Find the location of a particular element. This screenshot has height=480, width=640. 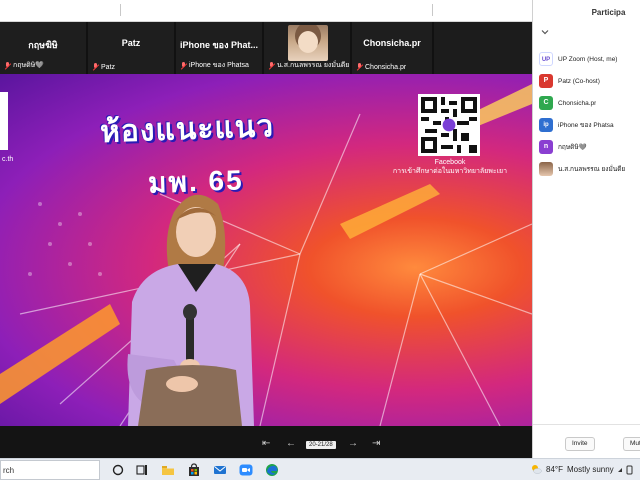

participant-row: น.ส.กนลพรรณ ยงมั่นดีย is located at coordinates (589, 169).